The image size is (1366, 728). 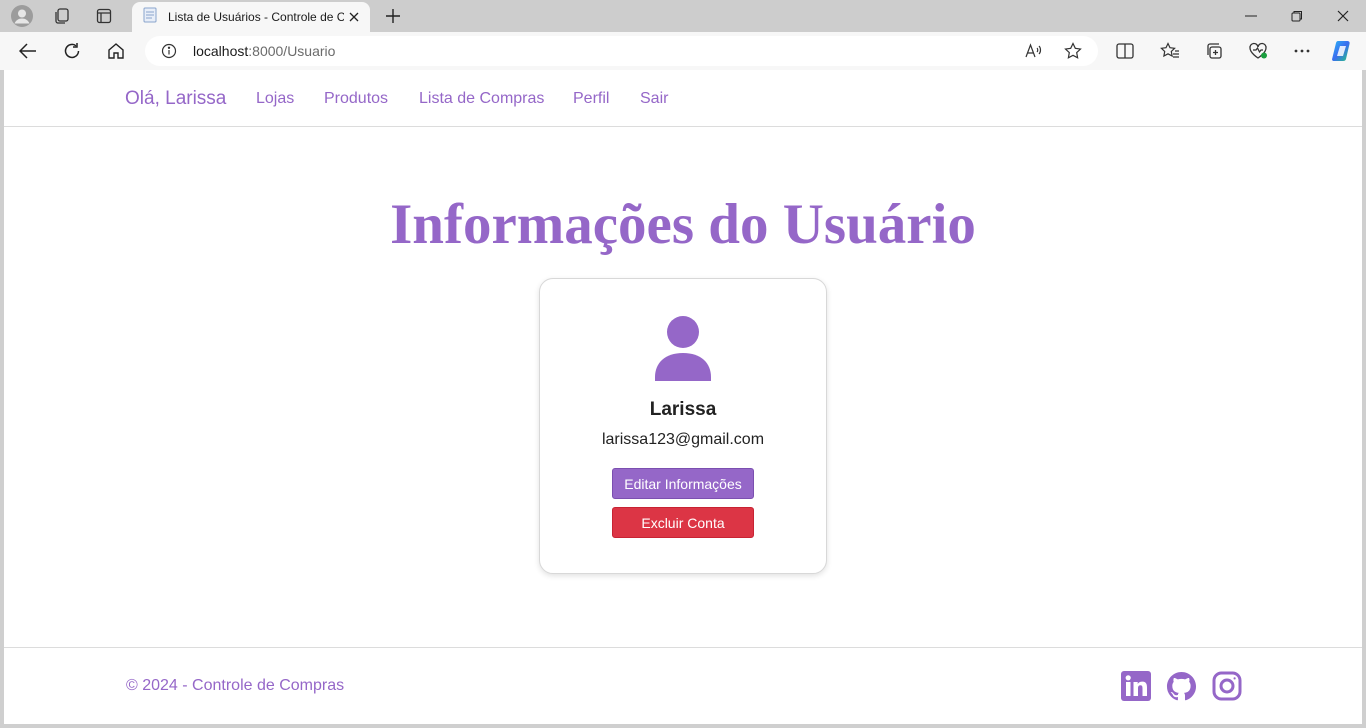 What do you see at coordinates (591, 99) in the screenshot?
I see `nav-link-perfil: Perfil` at bounding box center [591, 99].